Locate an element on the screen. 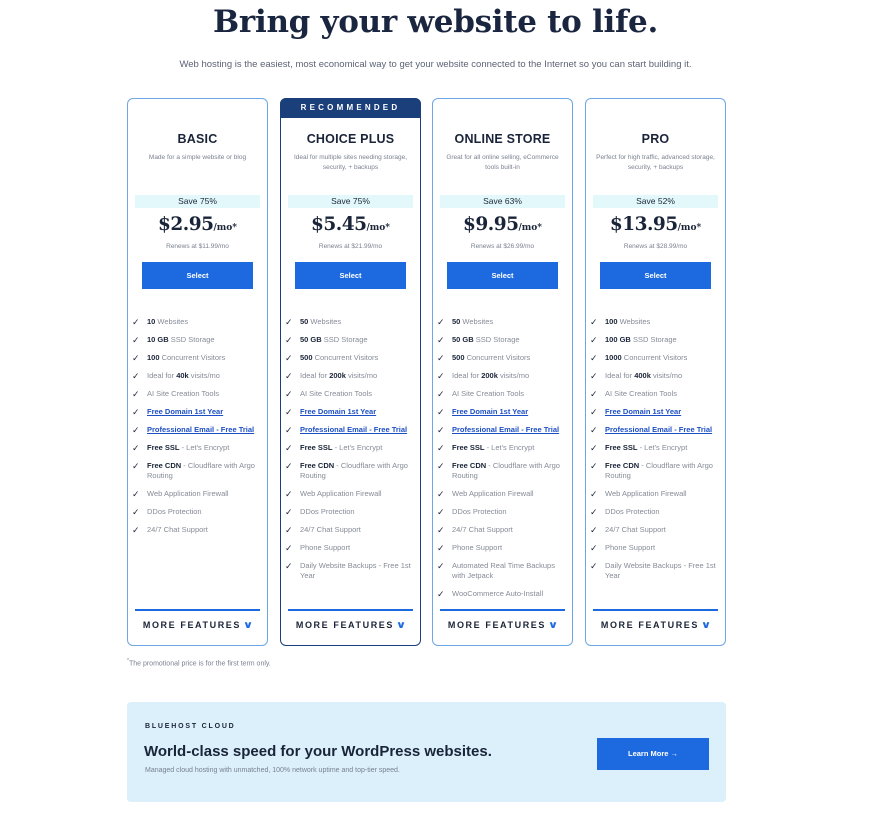 This screenshot has height=829, width=871. divider is located at coordinates (502, 610).